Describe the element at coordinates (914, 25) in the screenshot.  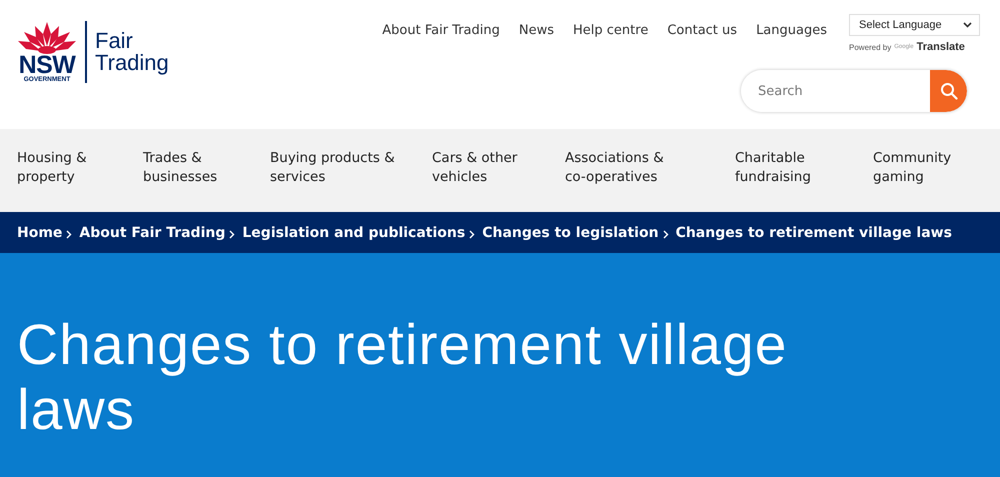
I see `language-select: Select Language` at that location.